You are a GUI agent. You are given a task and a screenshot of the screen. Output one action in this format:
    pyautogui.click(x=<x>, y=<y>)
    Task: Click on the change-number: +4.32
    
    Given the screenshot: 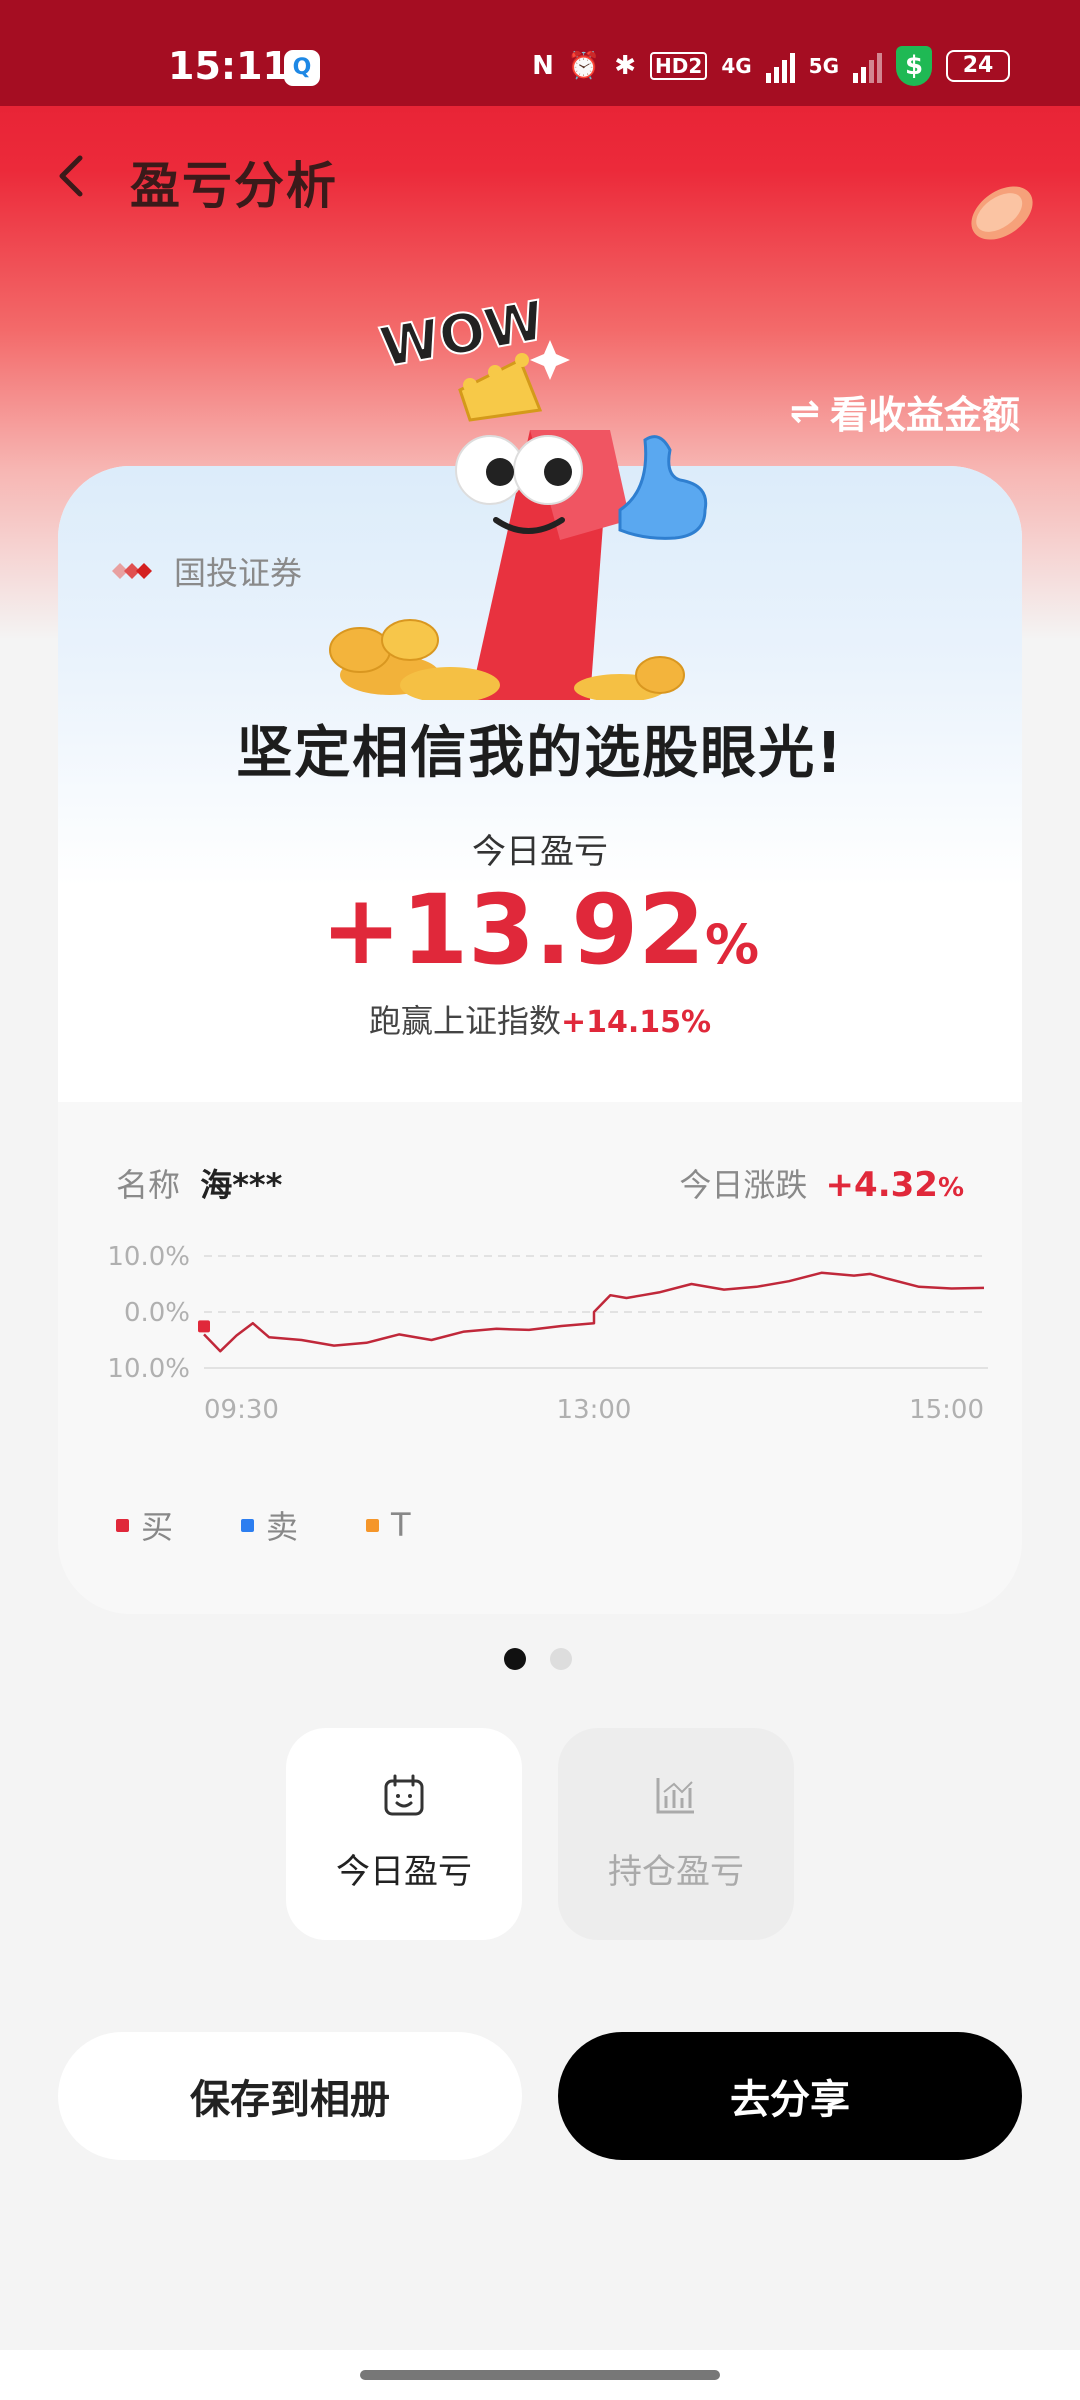 What is the action you would take?
    pyautogui.click(x=881, y=1185)
    